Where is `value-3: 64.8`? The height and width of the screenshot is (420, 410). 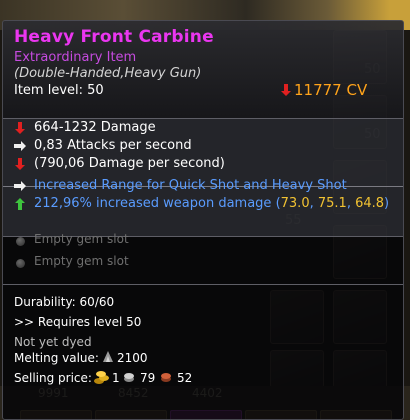 value-3: 64.8 is located at coordinates (370, 203).